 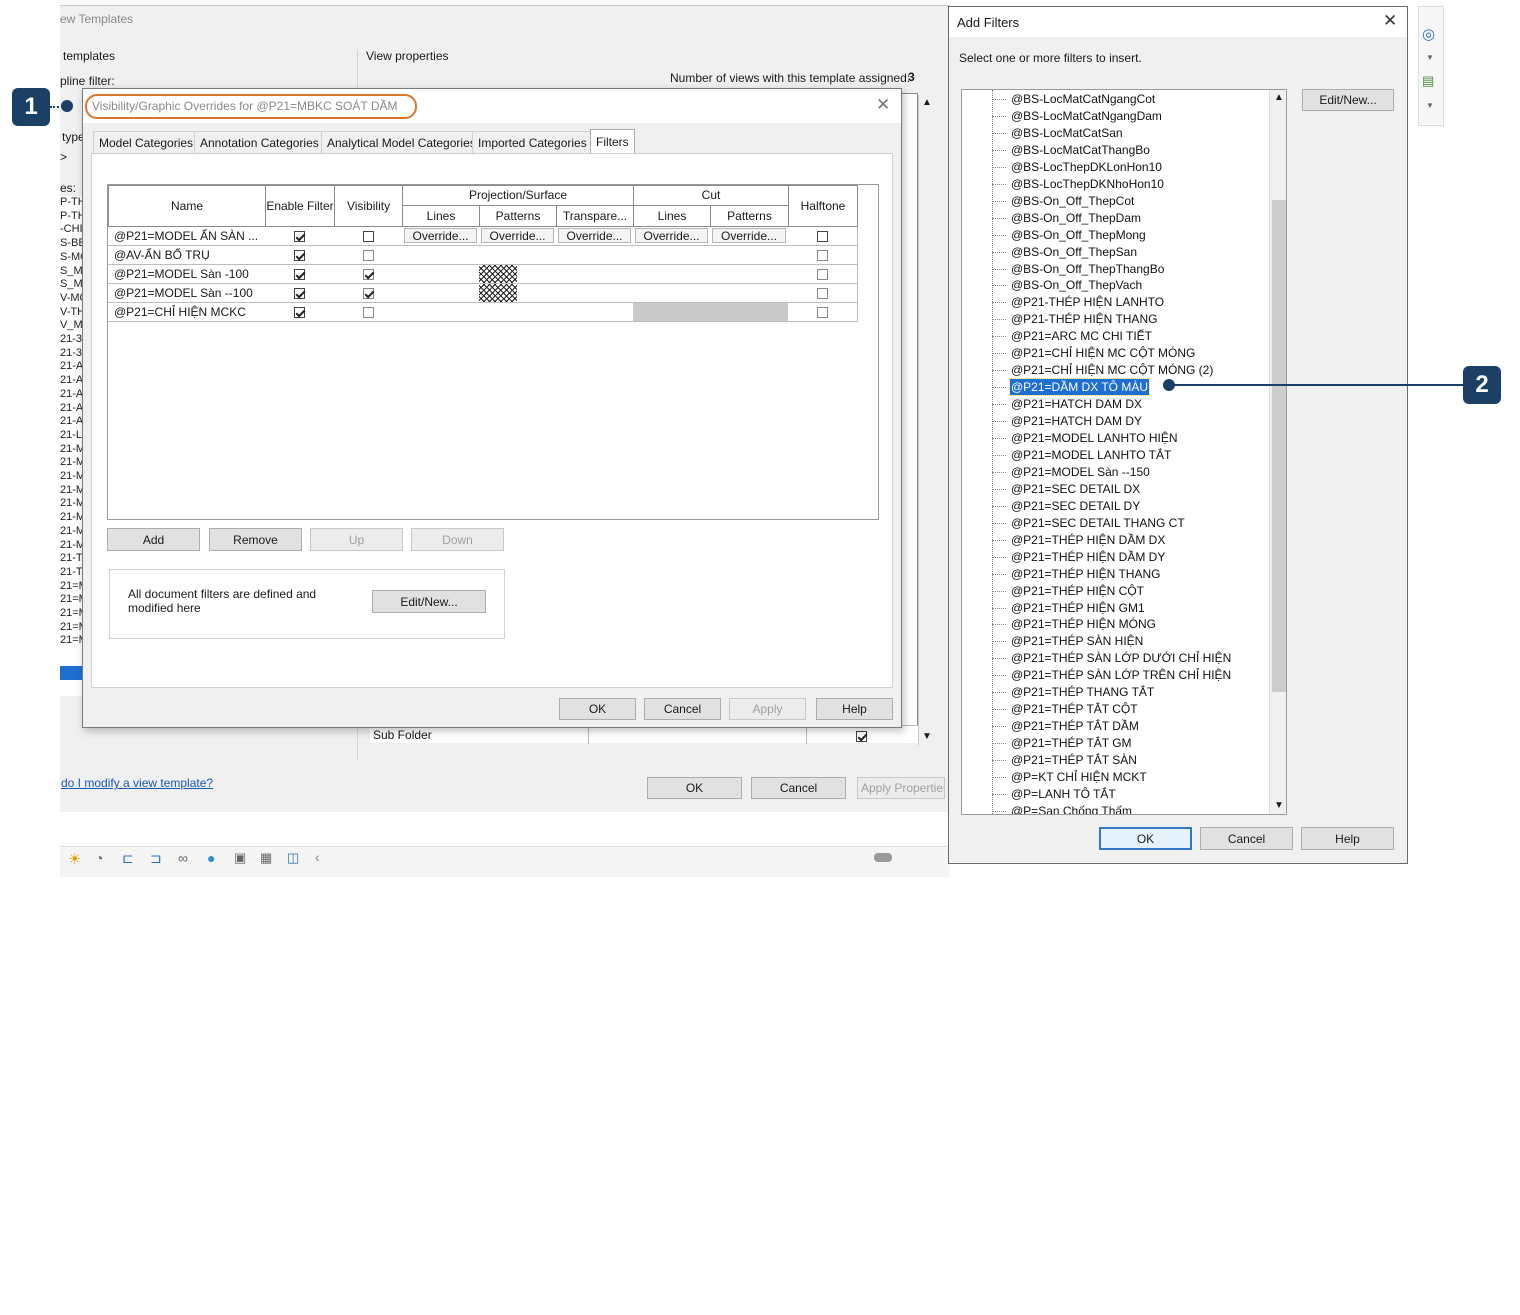 I want to click on expand-arrow: >, so click(x=63, y=157).